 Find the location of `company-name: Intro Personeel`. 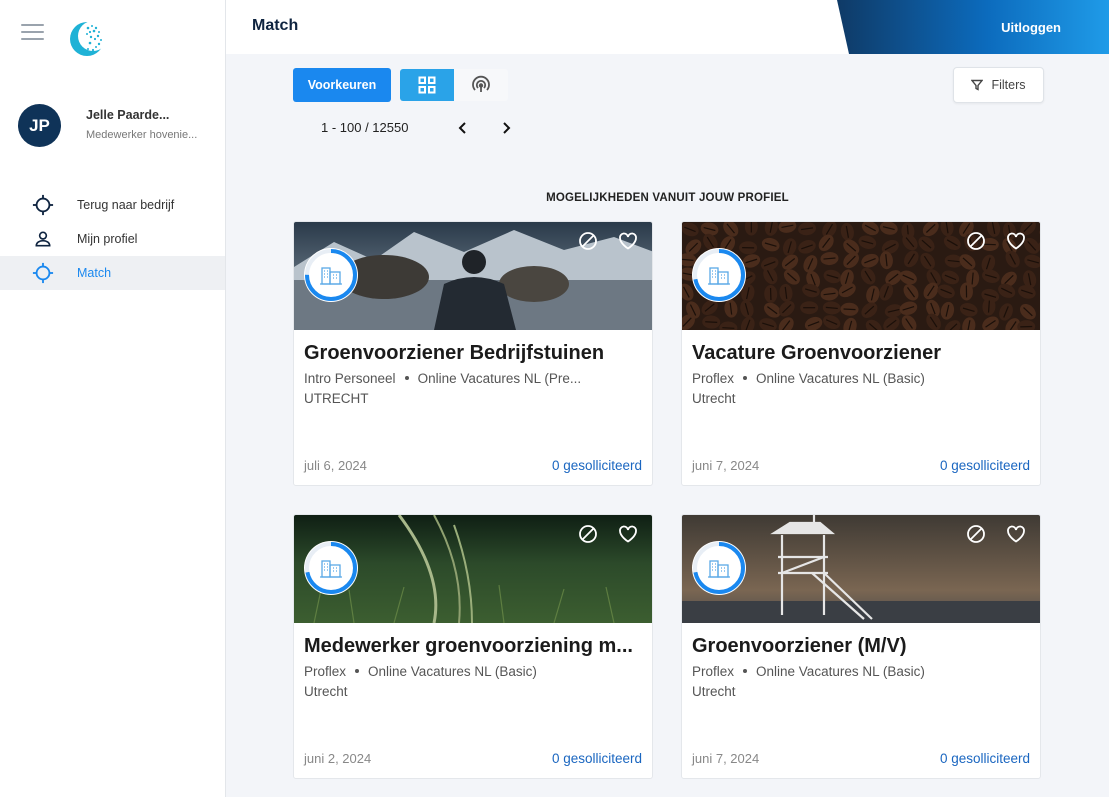

company-name: Intro Personeel is located at coordinates (350, 378).